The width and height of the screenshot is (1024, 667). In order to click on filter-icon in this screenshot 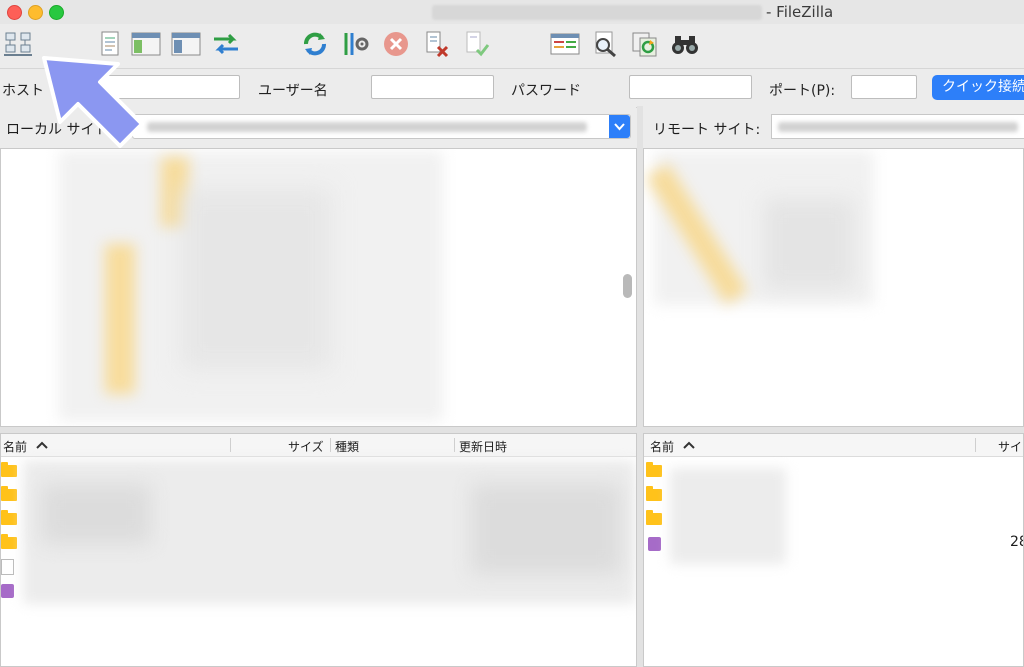, I will do `click(356, 44)`.